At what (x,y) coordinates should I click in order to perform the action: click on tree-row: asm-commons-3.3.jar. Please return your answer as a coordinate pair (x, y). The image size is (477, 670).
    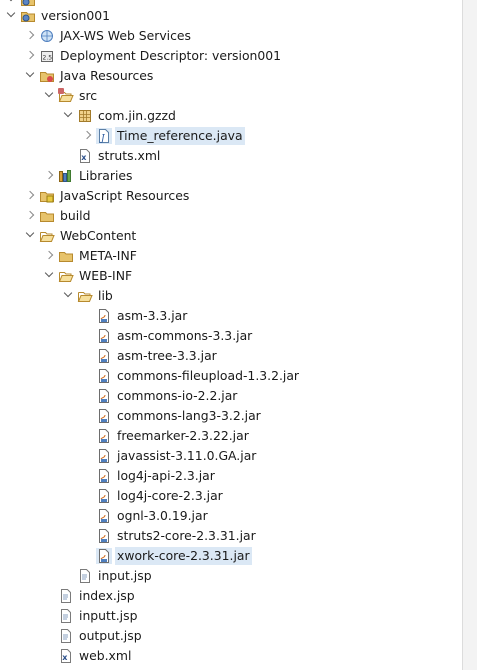
    Looking at the image, I should click on (127, 336).